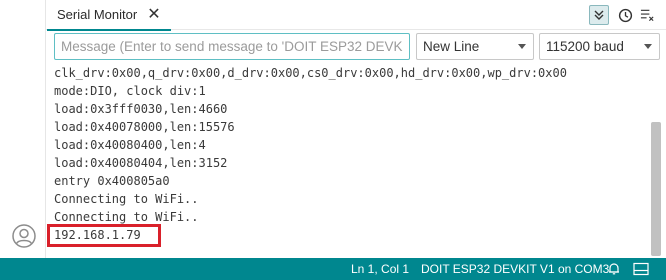 Image resolution: width=666 pixels, height=280 pixels. What do you see at coordinates (153, 14) in the screenshot?
I see `close-icon: ✕` at bounding box center [153, 14].